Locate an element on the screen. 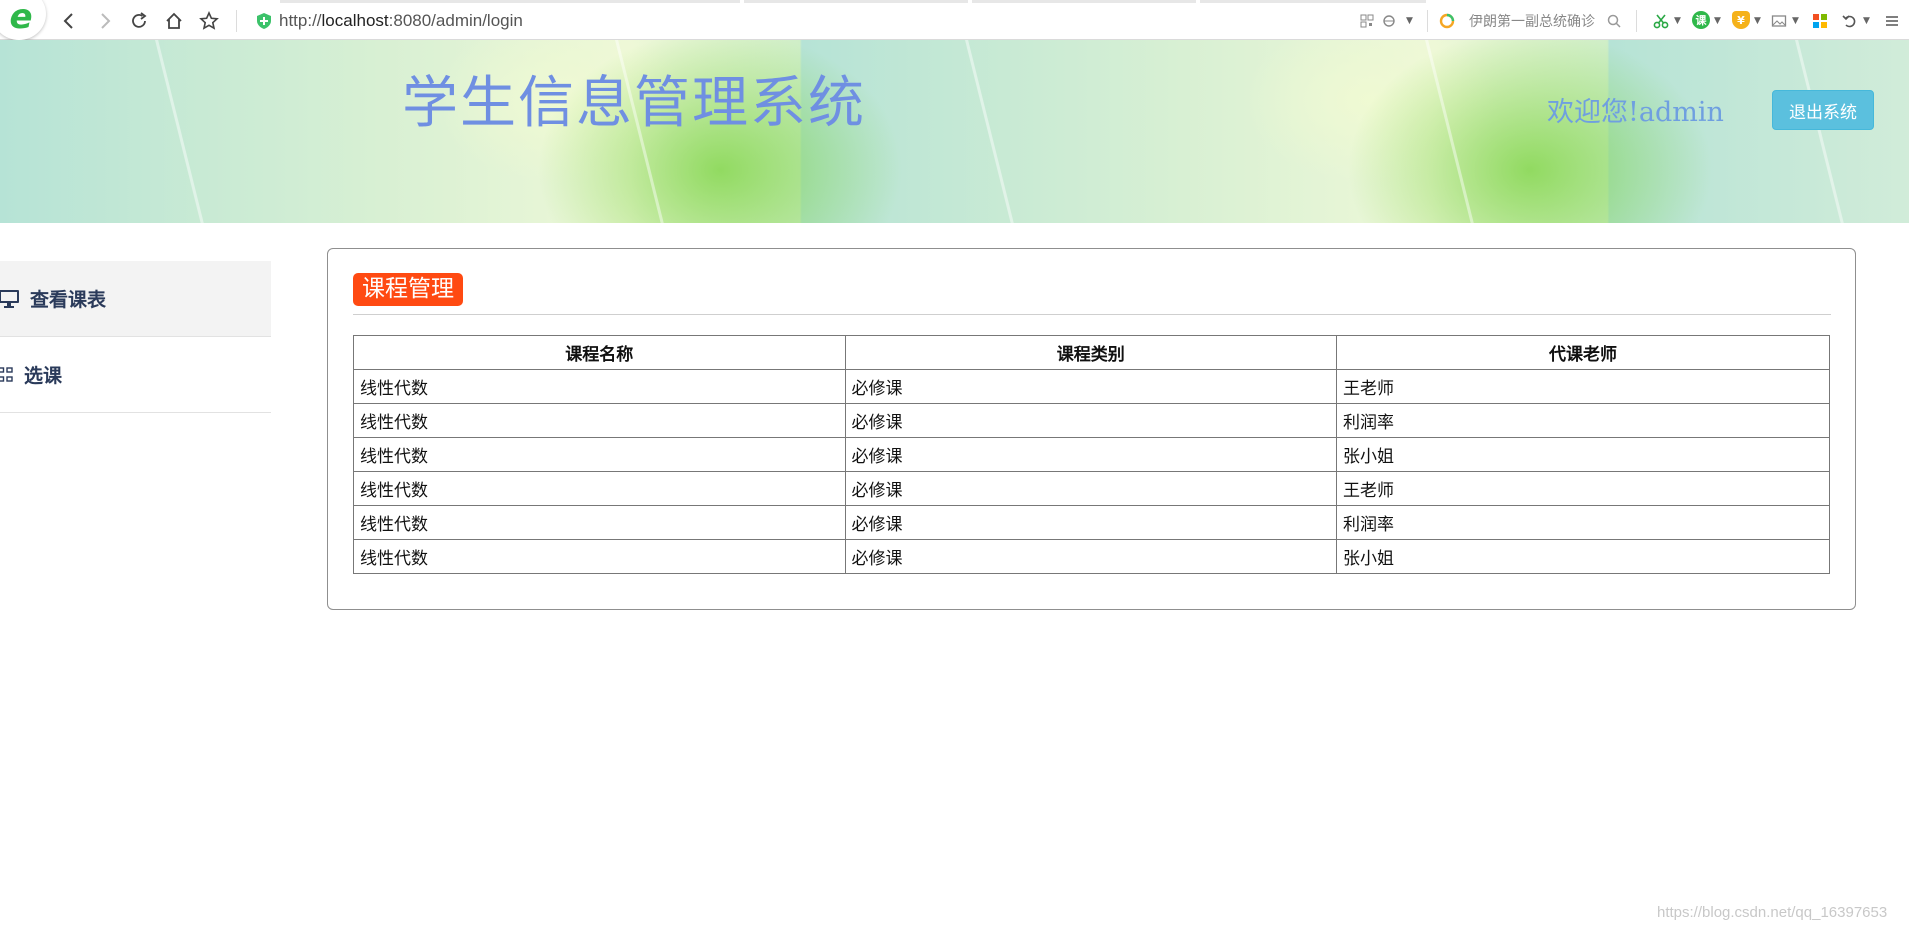  reload-button is located at coordinates (139, 21).